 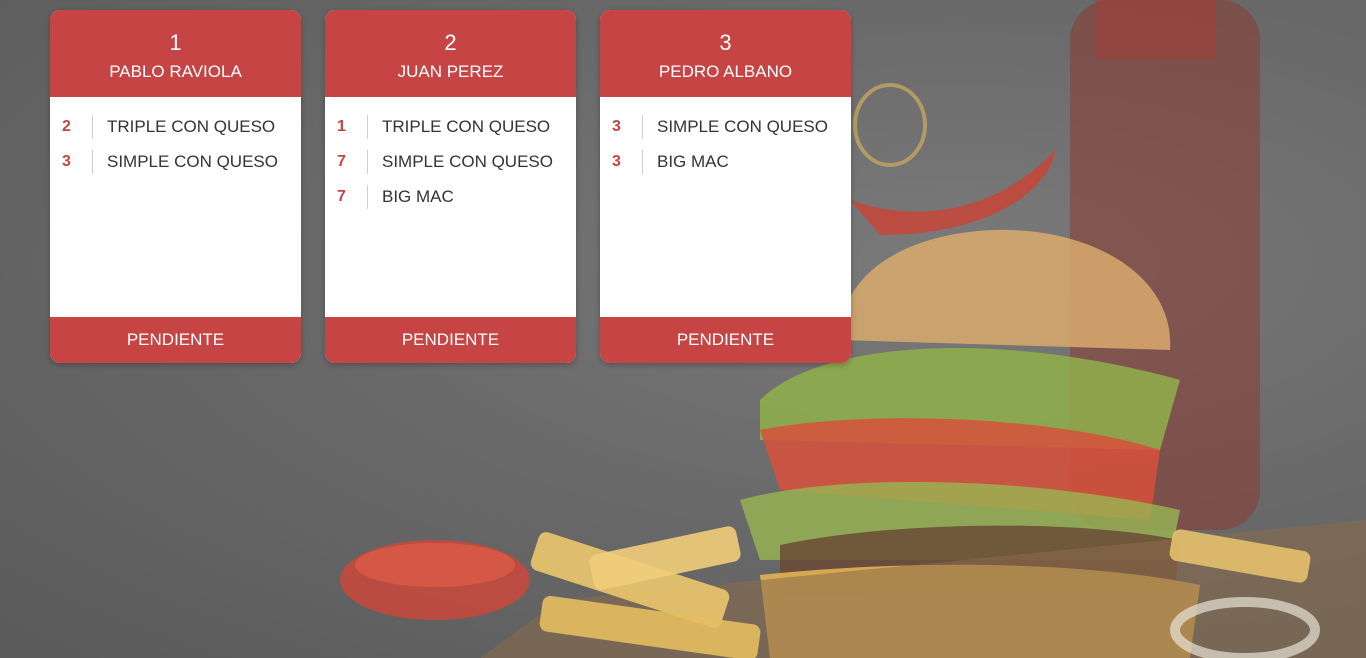 What do you see at coordinates (725, 207) in the screenshot?
I see `order-items: 3 SIMPLE CON QUESO 3 BIG MAC` at bounding box center [725, 207].